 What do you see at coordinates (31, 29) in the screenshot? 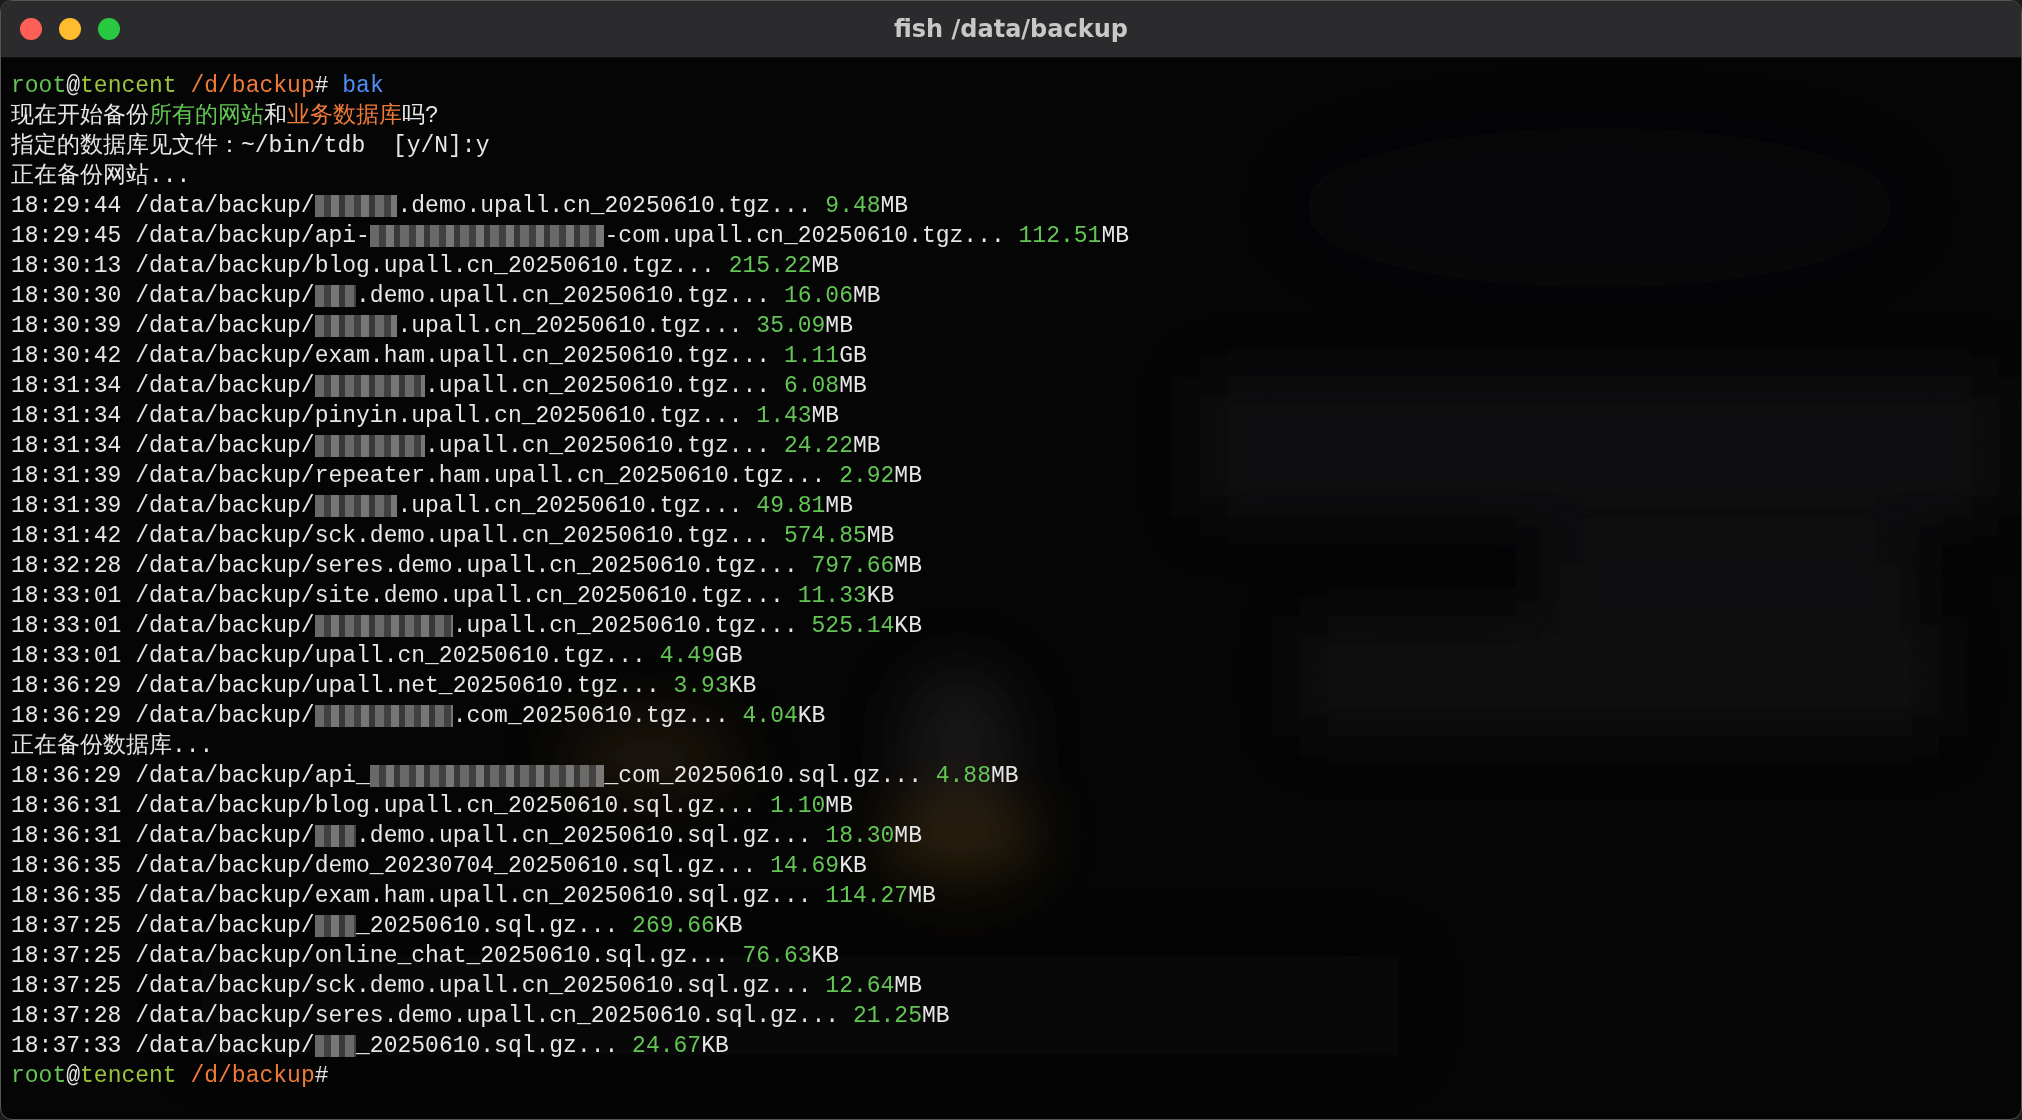
I see `close-button` at bounding box center [31, 29].